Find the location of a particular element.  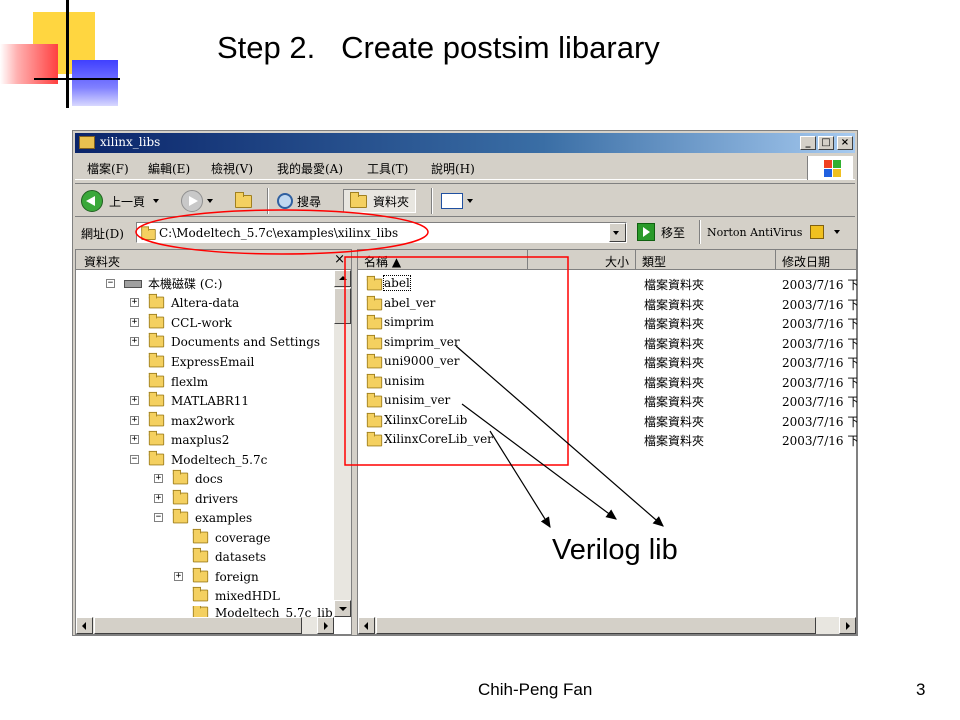

address-highlight-ellipse is located at coordinates (282, 232).